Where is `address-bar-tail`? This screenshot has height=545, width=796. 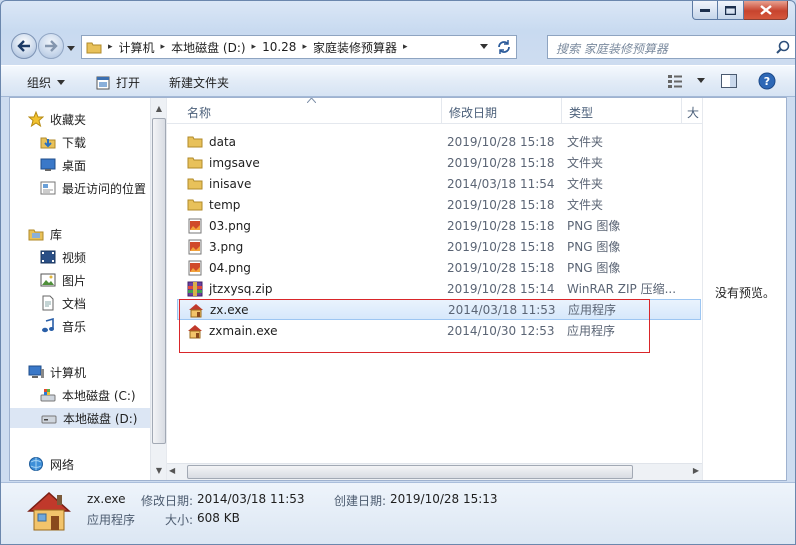 address-bar-tail is located at coordinates (491, 47).